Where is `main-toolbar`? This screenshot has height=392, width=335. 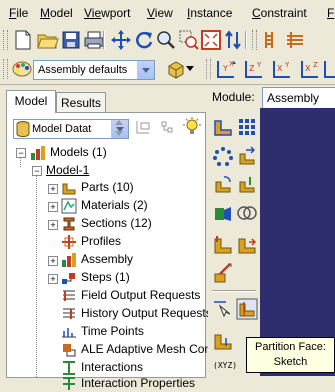
main-toolbar is located at coordinates (167, 40).